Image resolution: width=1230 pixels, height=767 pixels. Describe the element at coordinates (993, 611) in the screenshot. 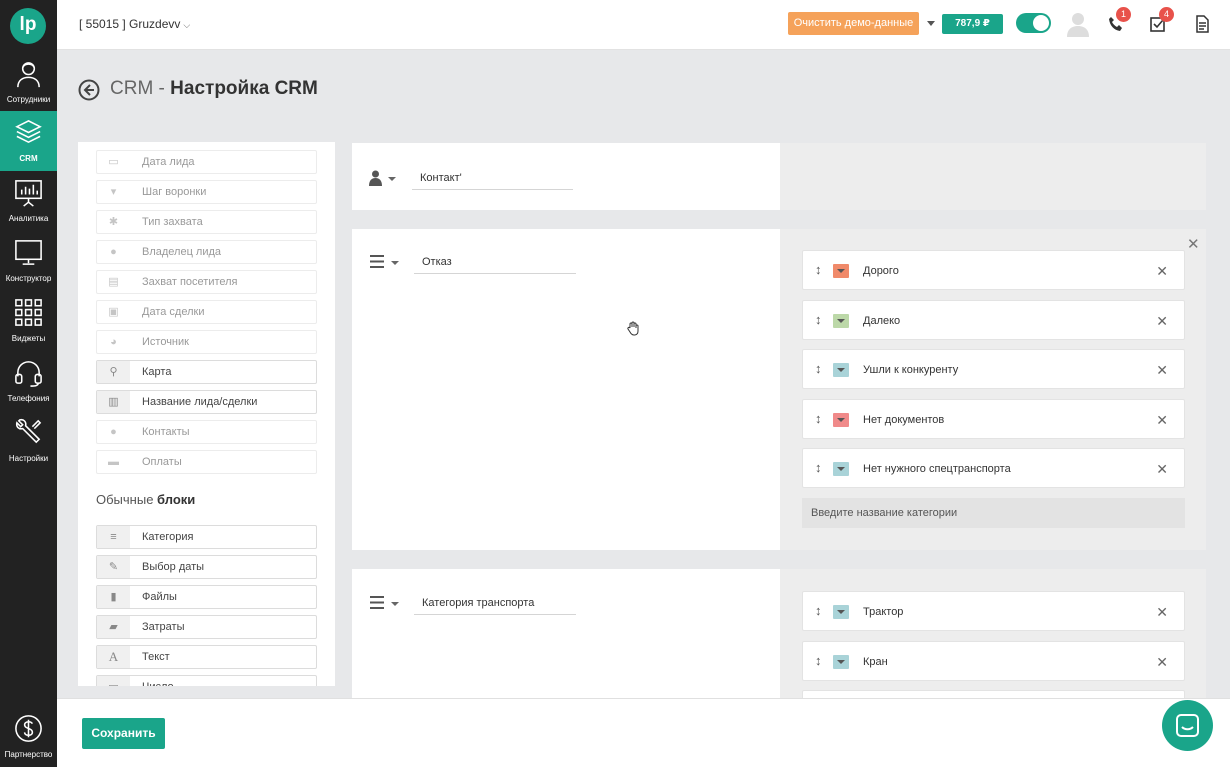

I see `category-option: ↕ Трактор ✕` at that location.